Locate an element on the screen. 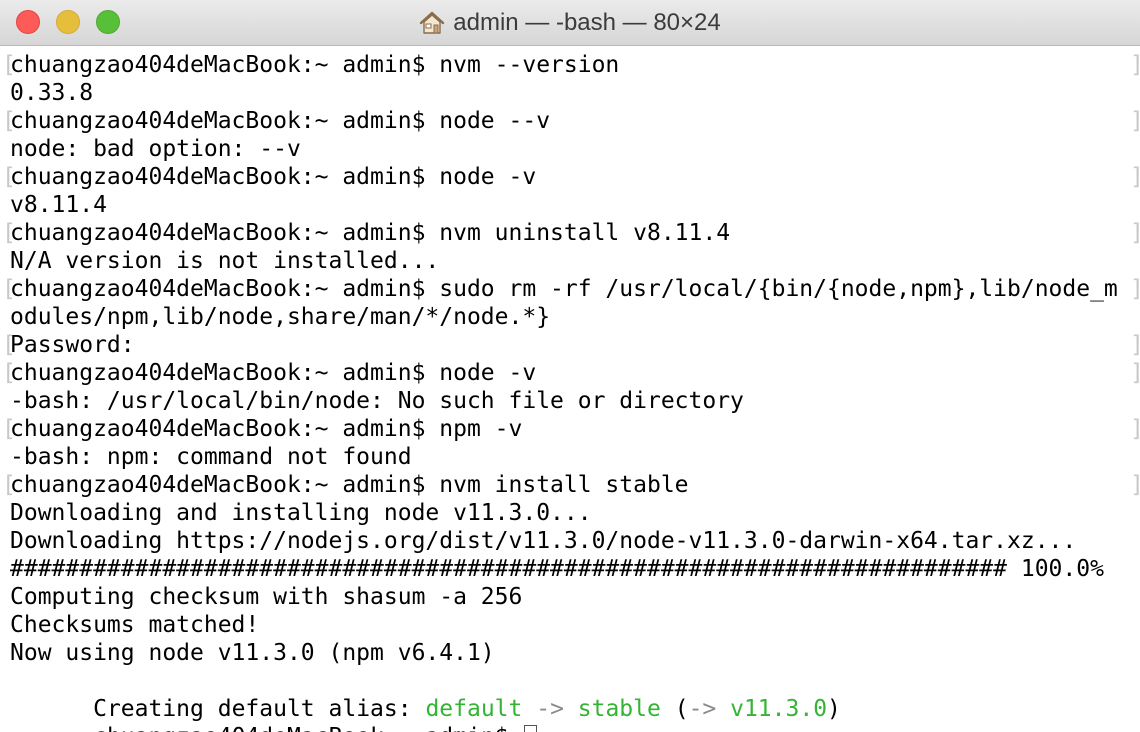  terminal-line: [chuangzao404deMacBook:~ admin$ npm -v] is located at coordinates (571, 429).